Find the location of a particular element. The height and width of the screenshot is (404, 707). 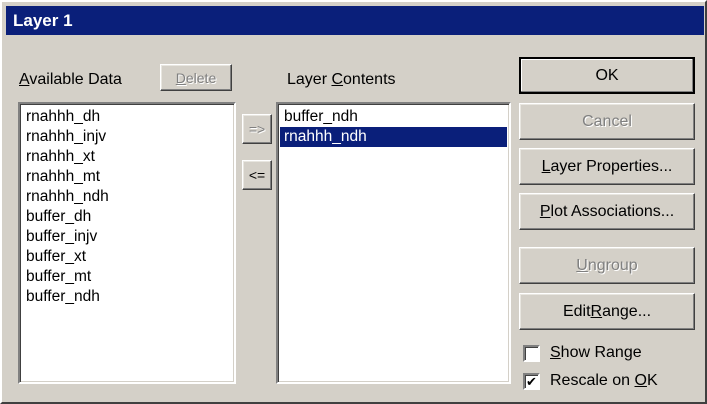

layer-contents-label: Layer Contents is located at coordinates (341, 79).